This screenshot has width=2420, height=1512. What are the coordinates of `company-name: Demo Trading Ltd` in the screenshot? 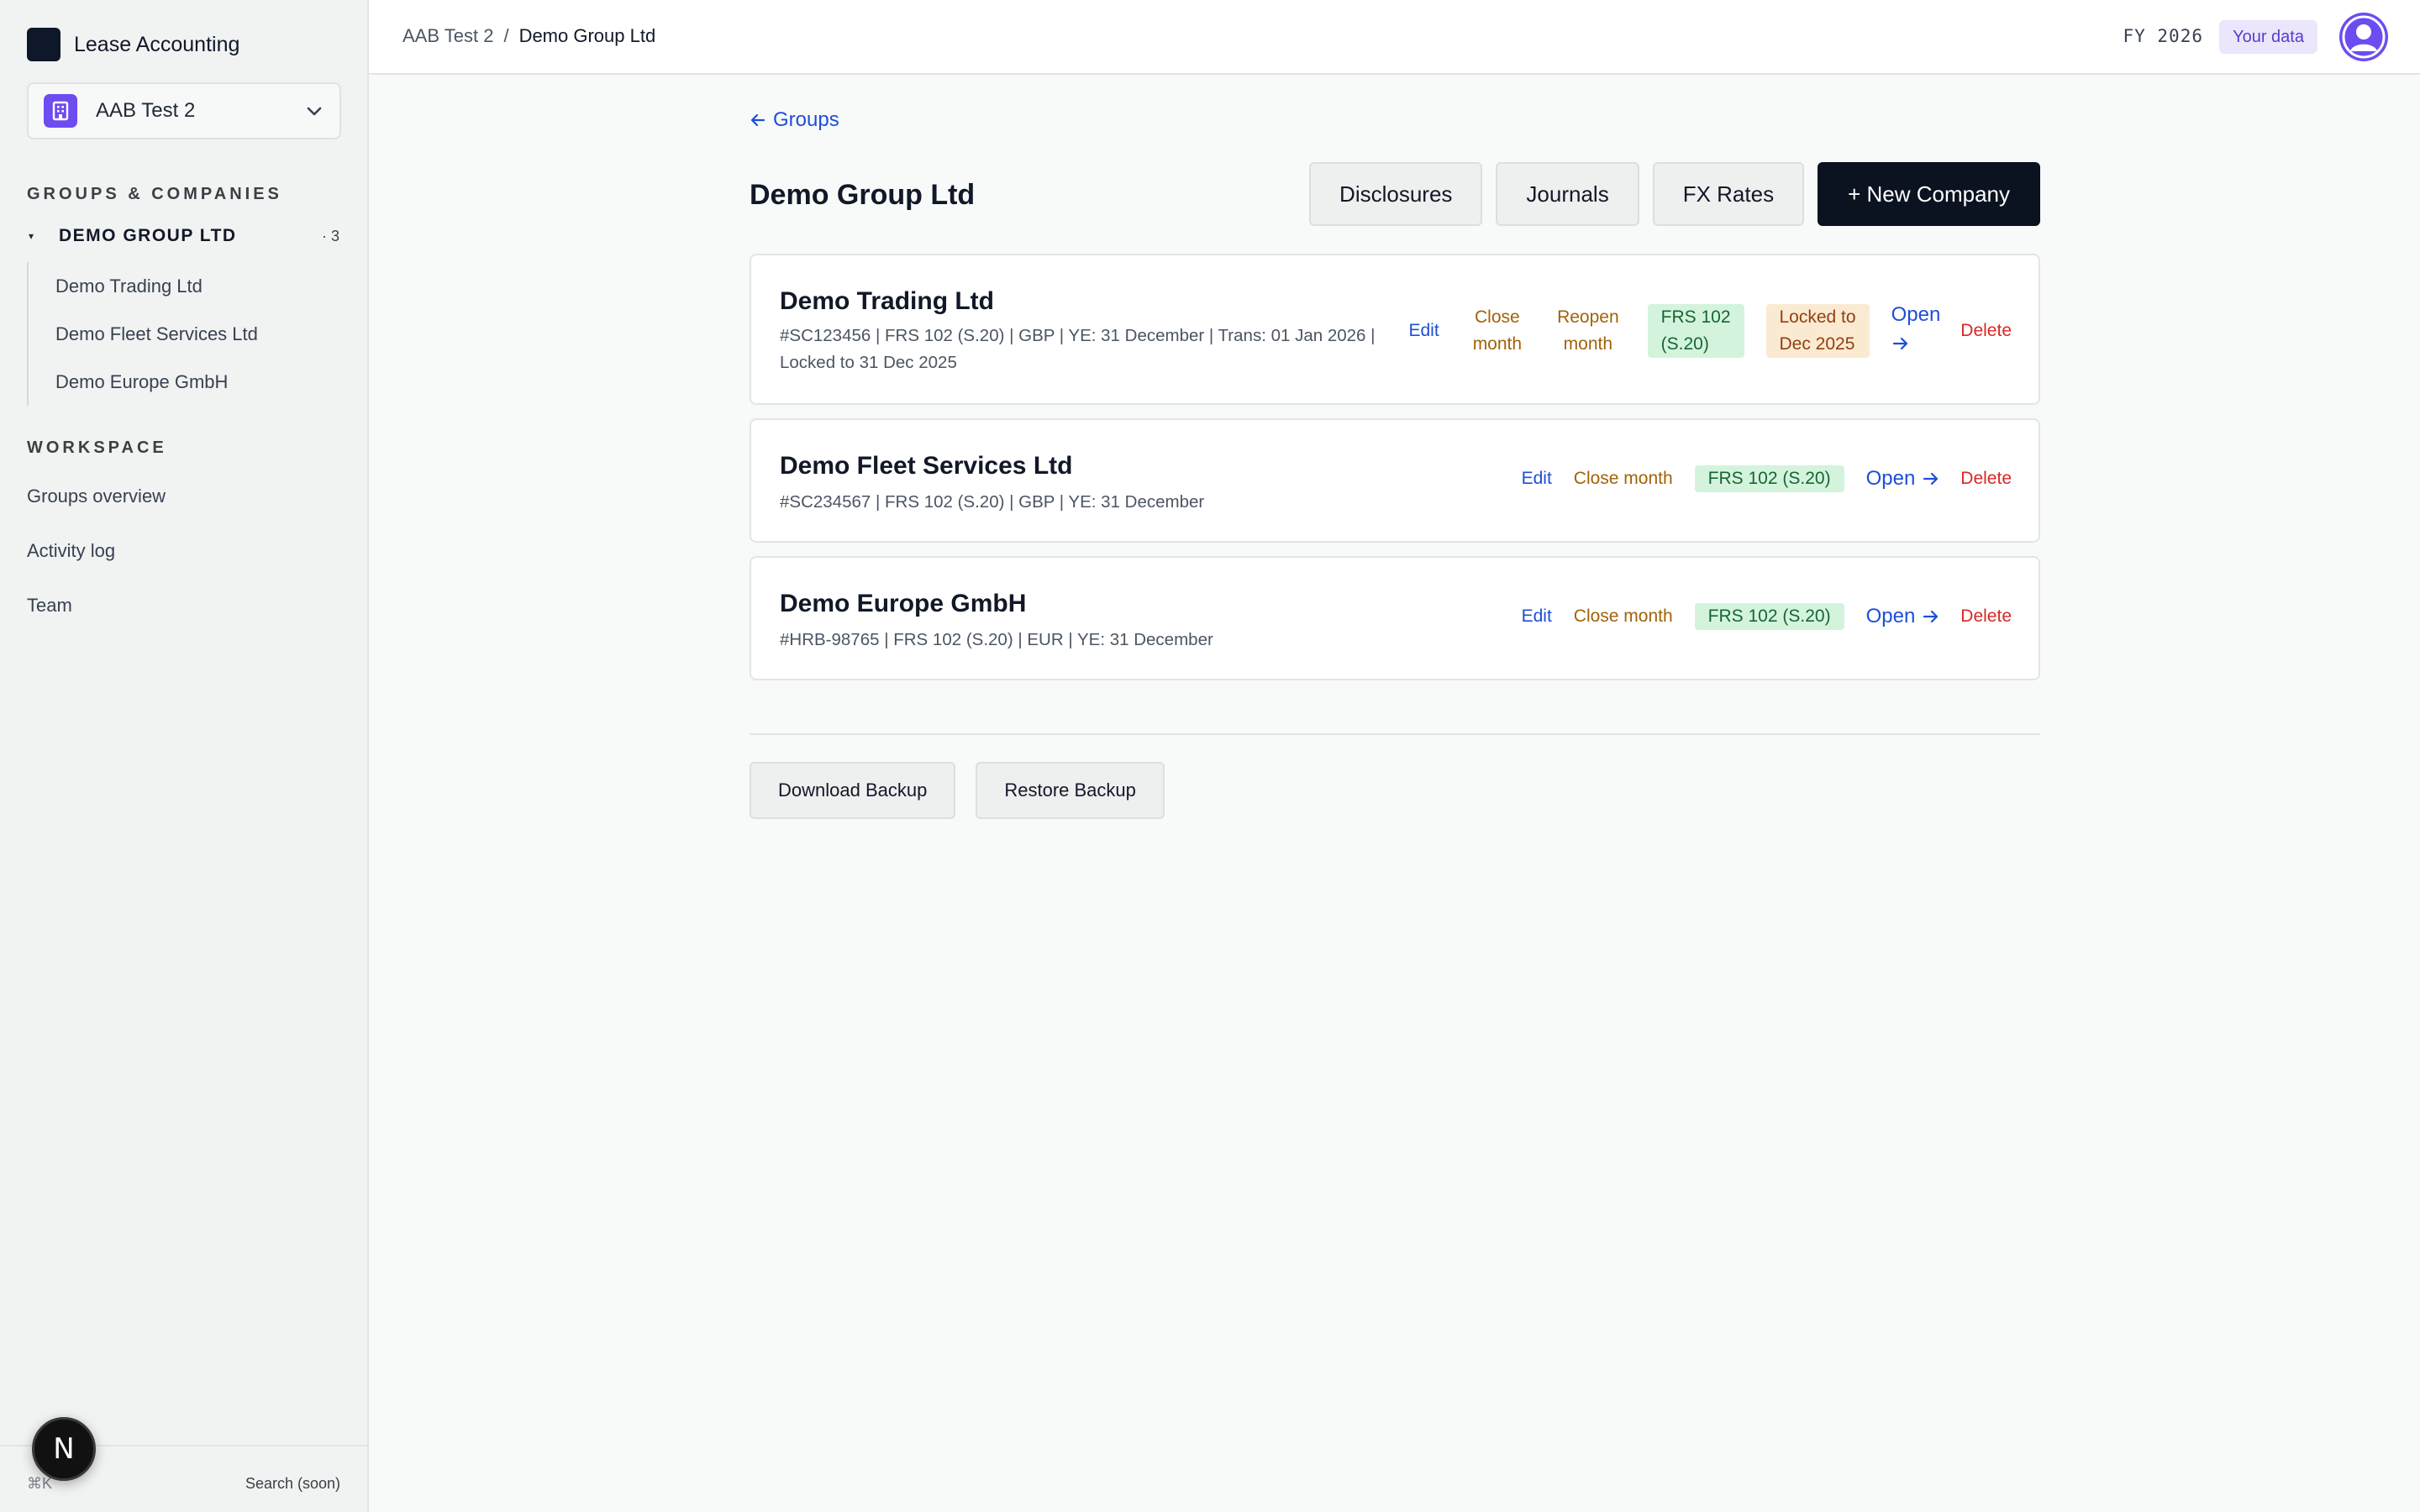 It's located at (887, 301).